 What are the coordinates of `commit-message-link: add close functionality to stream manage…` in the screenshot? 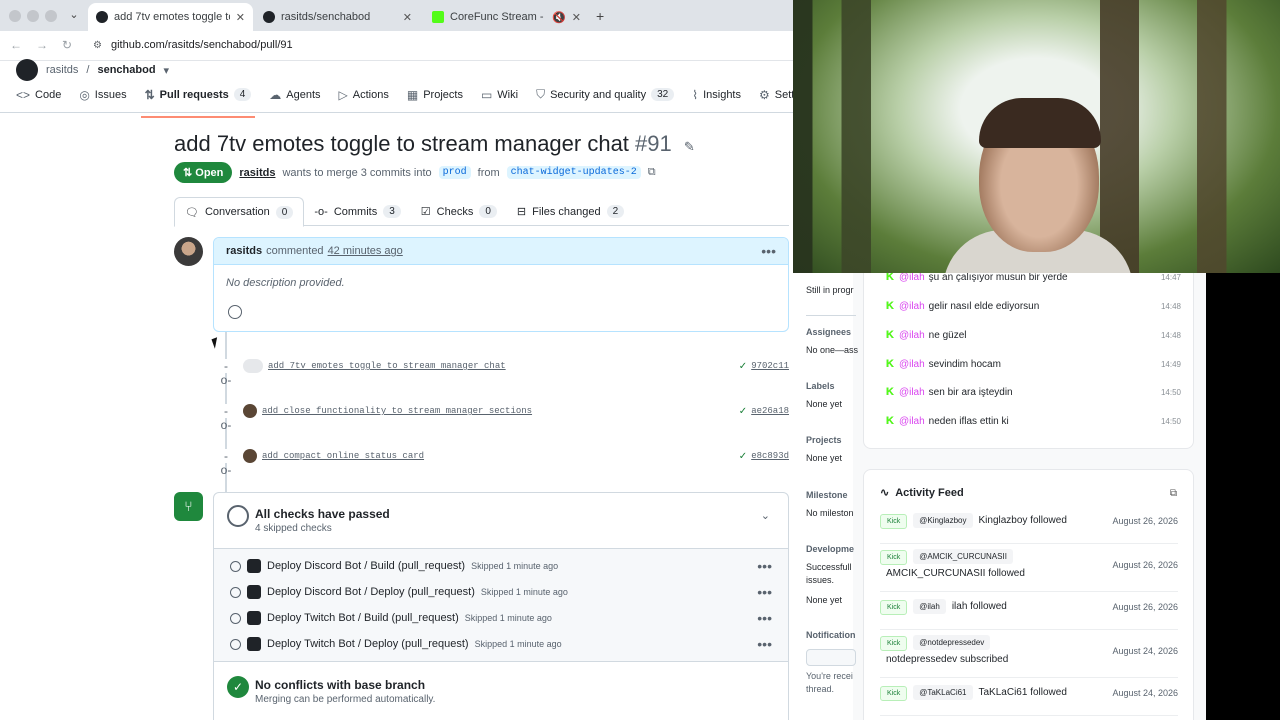 It's located at (397, 411).